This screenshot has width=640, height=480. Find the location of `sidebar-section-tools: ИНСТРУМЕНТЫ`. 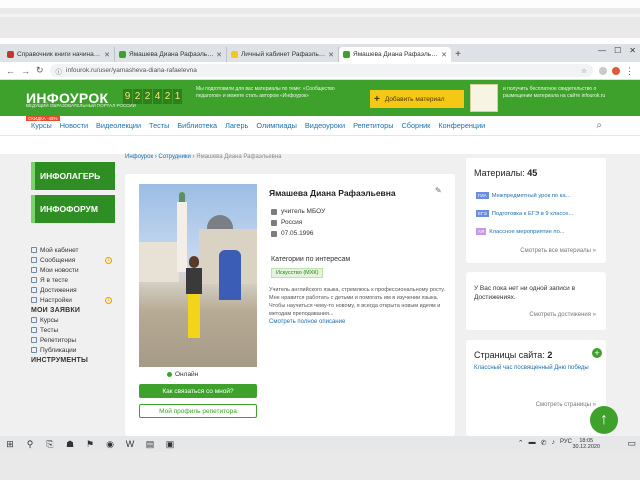

sidebar-section-tools: ИНСТРУМЕНТЫ is located at coordinates (60, 360).